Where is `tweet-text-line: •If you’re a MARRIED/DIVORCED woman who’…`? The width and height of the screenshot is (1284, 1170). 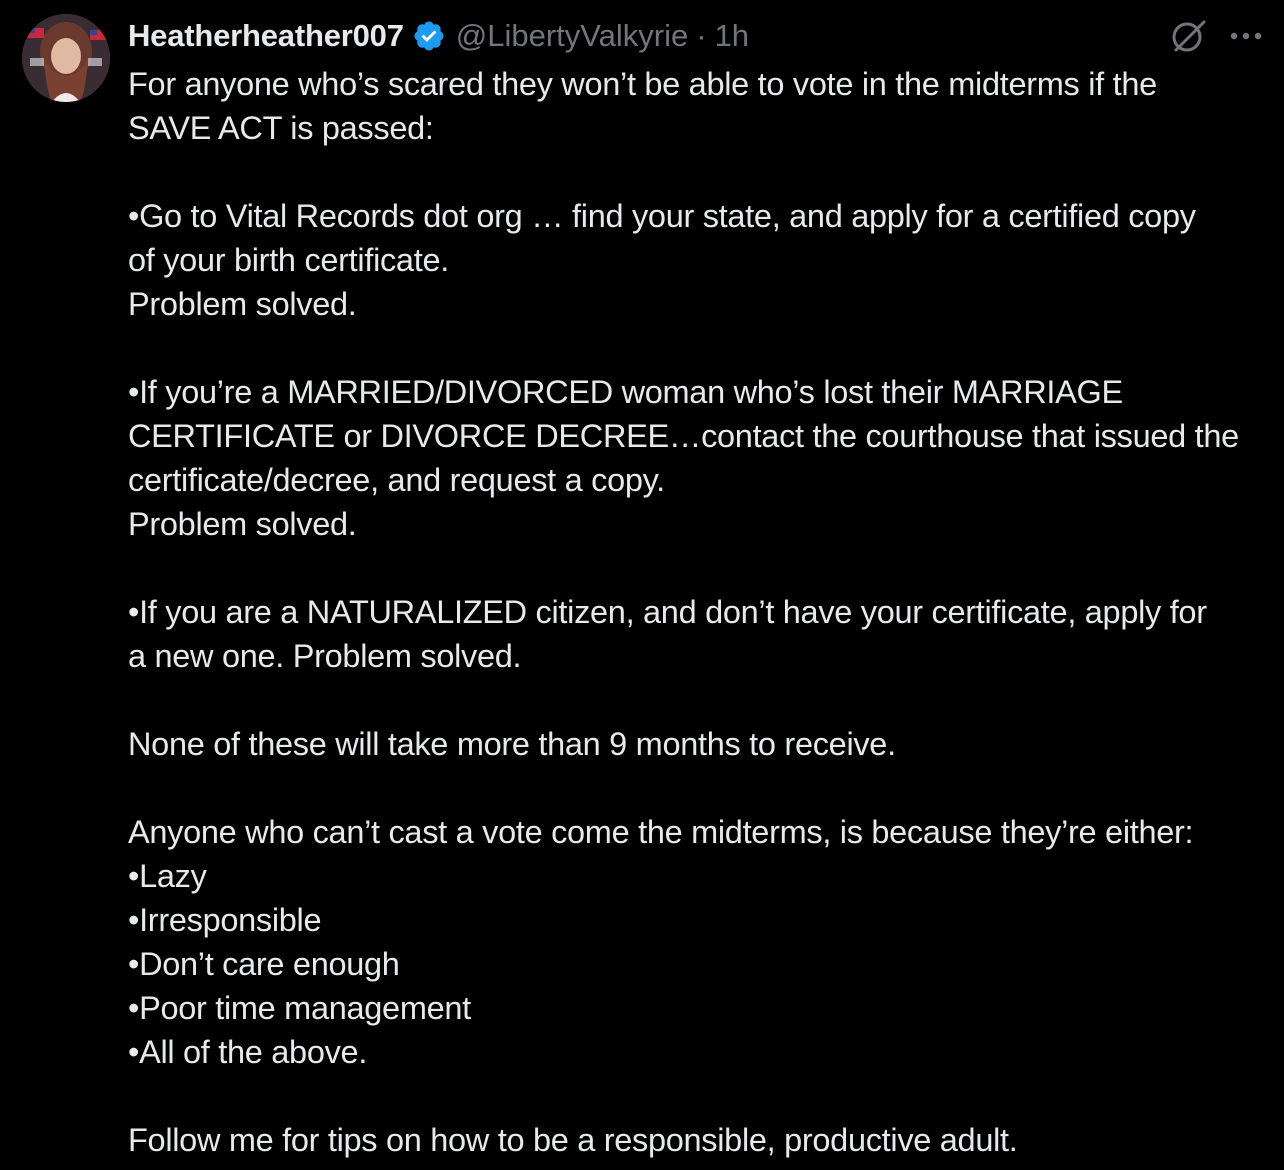 tweet-text-line: •If you’re a MARRIED/DIVORCED woman who’… is located at coordinates (625, 392).